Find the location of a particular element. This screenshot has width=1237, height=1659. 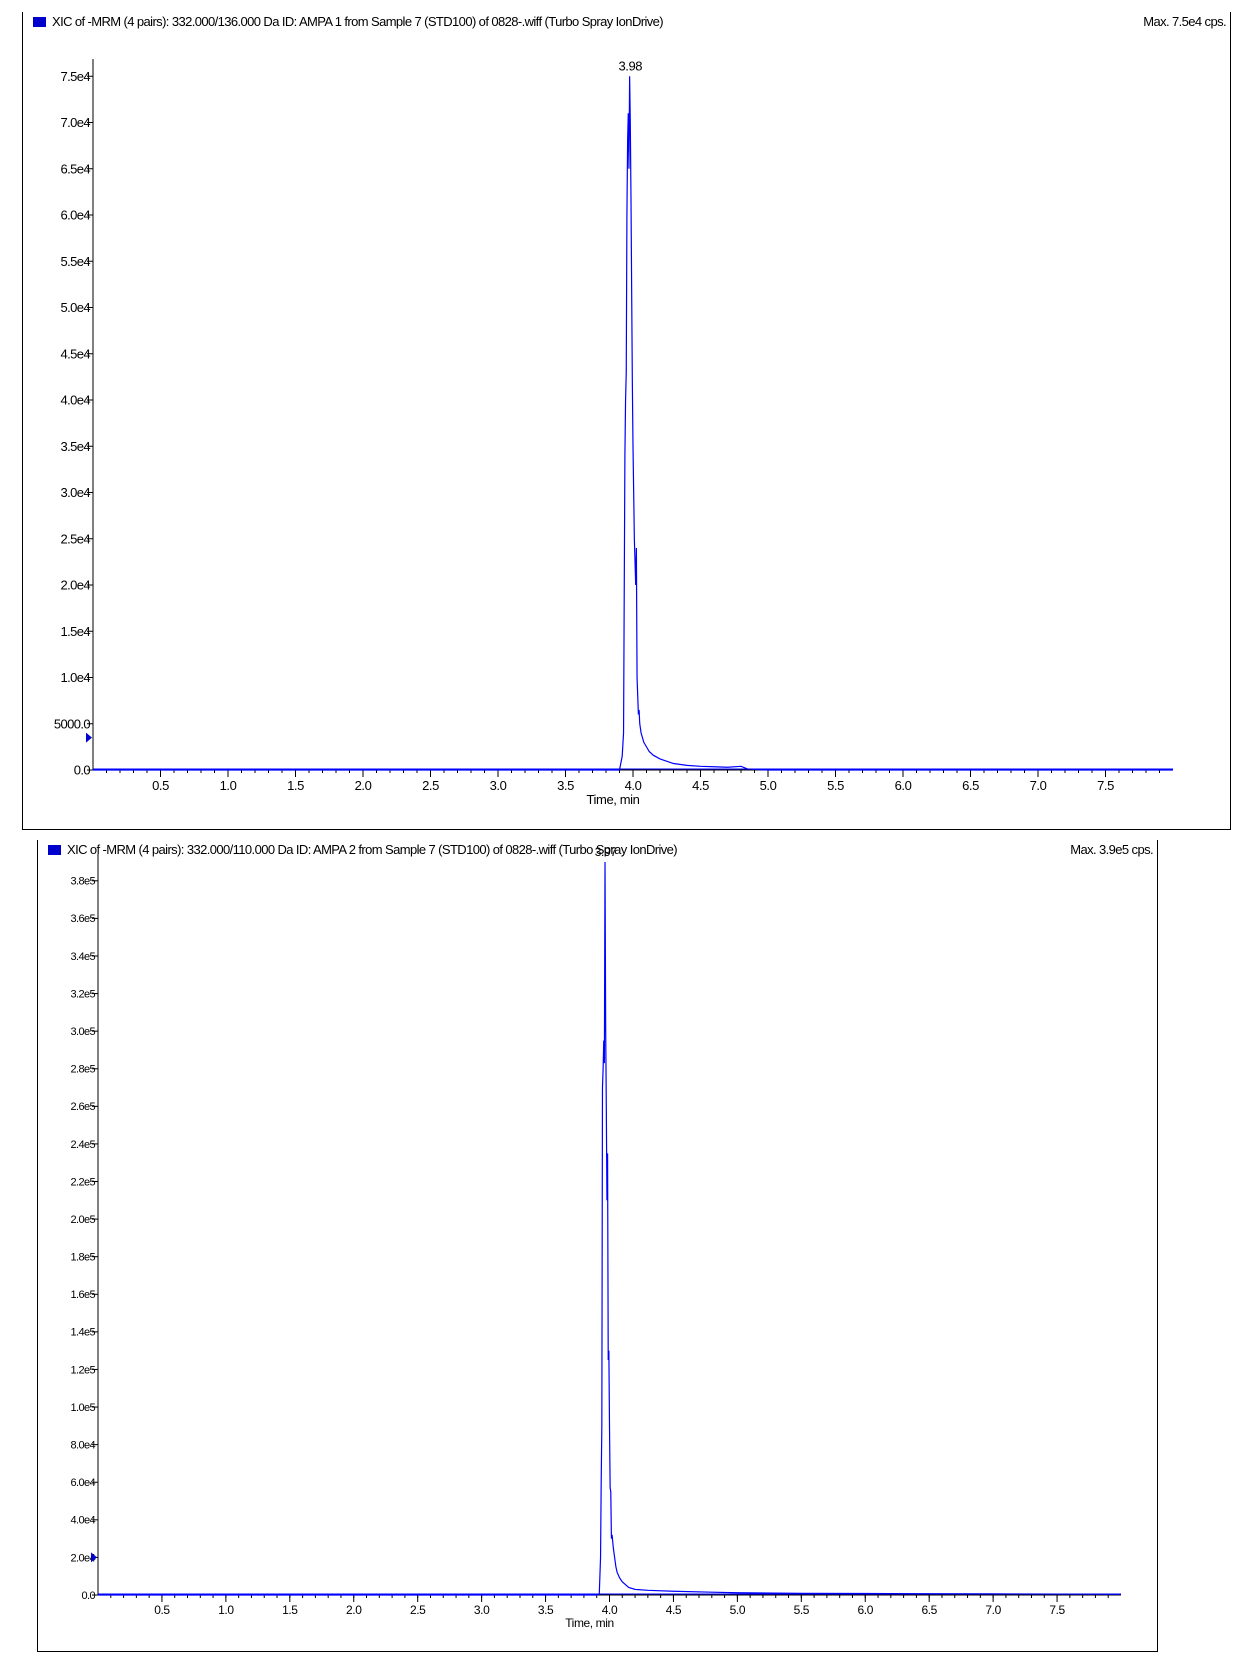

y-tick-label: 1.4e5 is located at coordinates (82, 1333).